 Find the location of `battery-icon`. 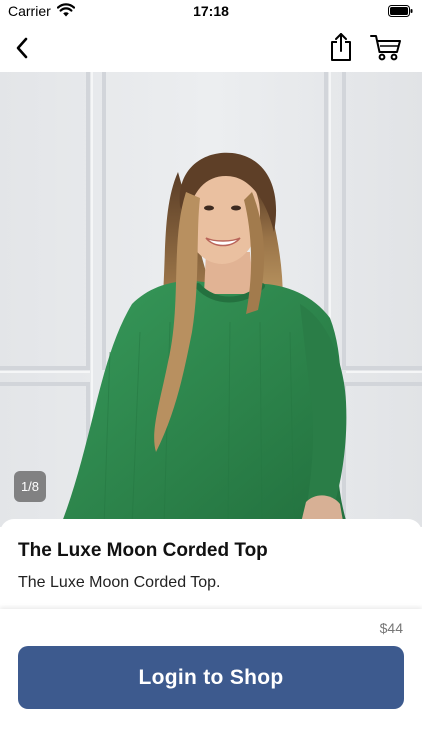

battery-icon is located at coordinates (400, 11).